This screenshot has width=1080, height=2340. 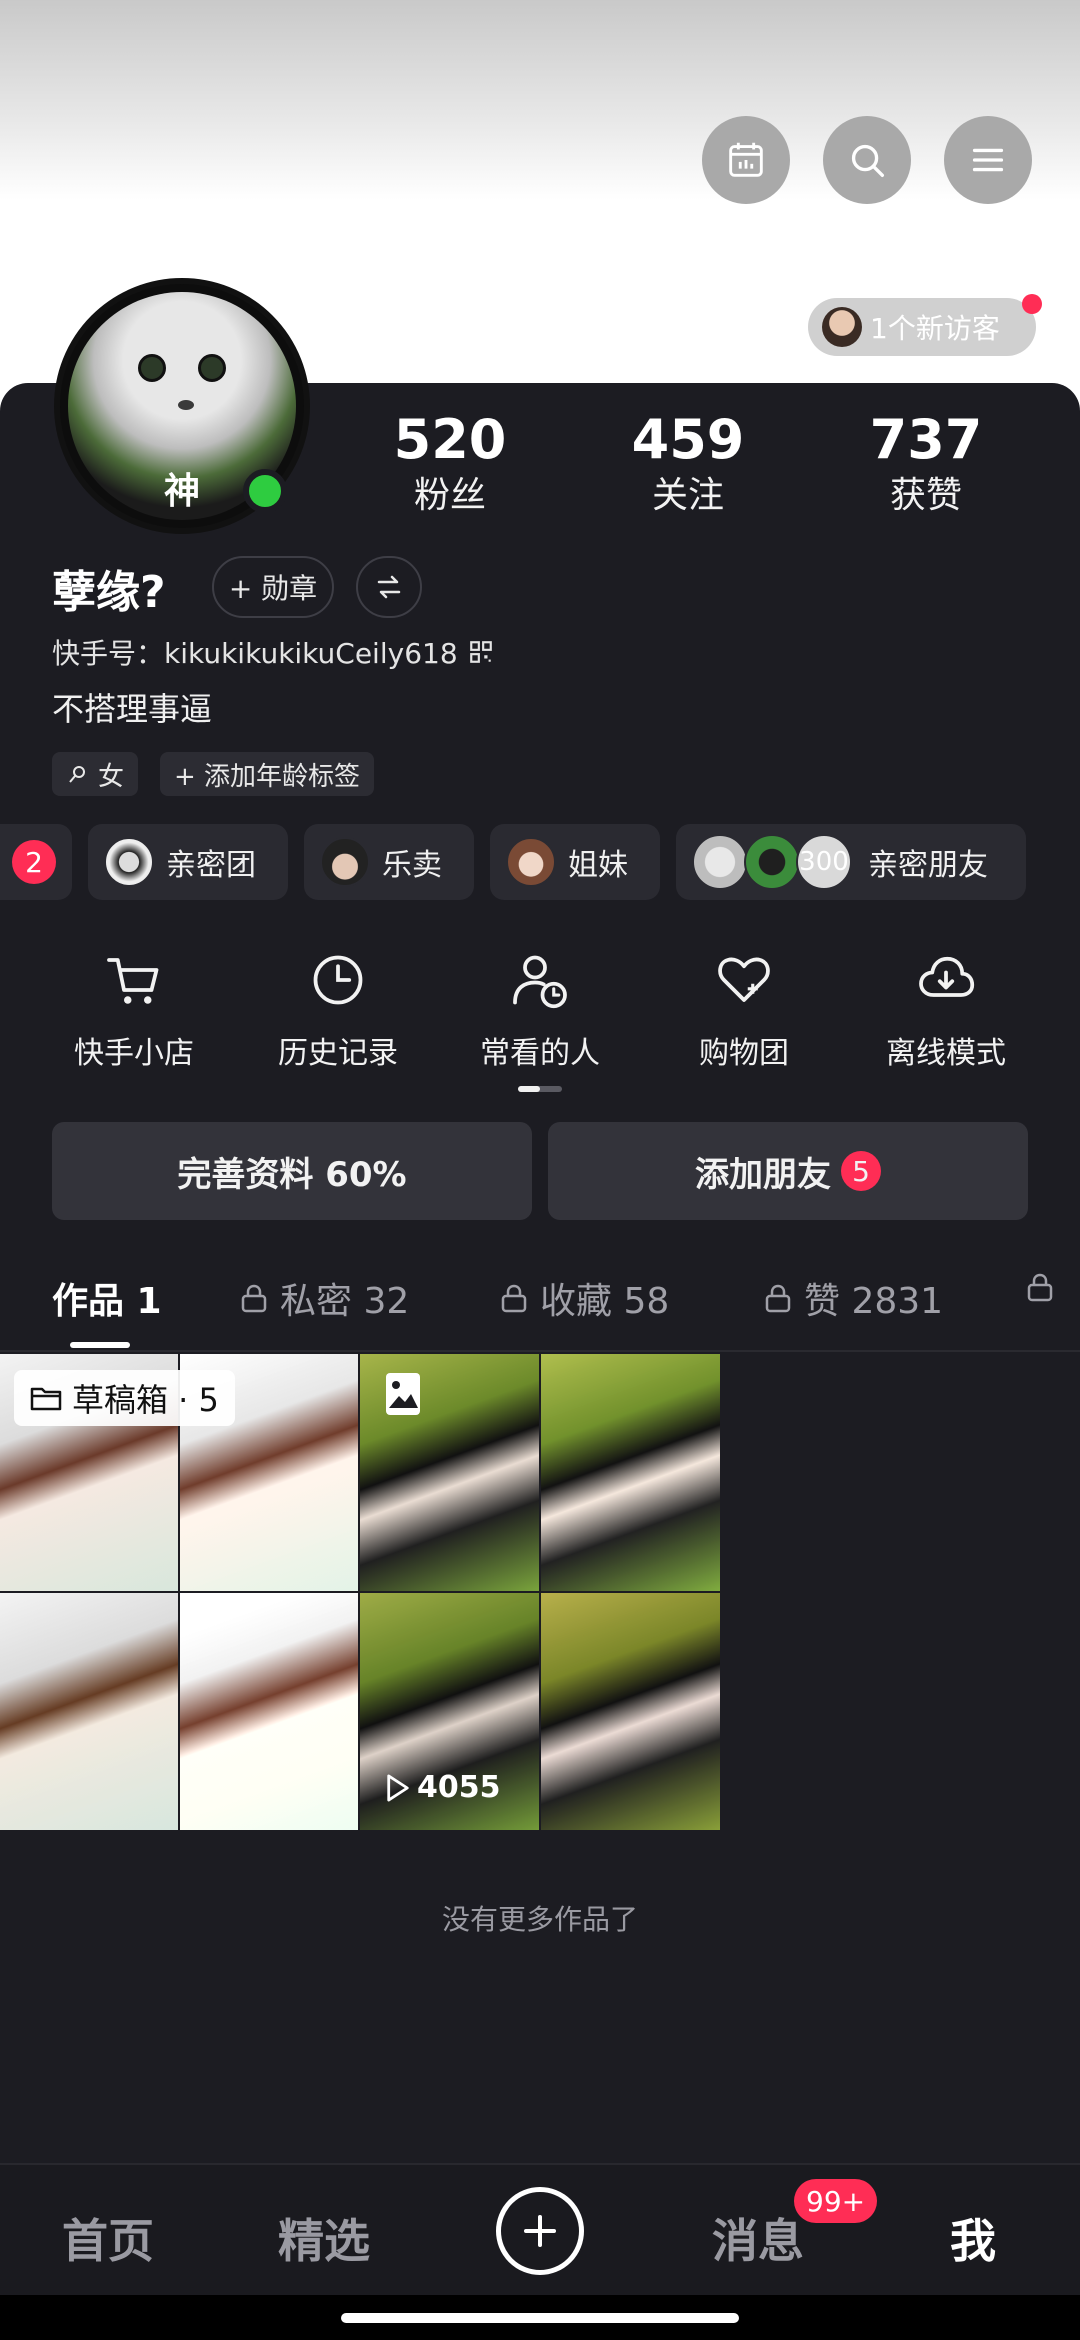 I want to click on gender-tag: 女, so click(x=95, y=774).